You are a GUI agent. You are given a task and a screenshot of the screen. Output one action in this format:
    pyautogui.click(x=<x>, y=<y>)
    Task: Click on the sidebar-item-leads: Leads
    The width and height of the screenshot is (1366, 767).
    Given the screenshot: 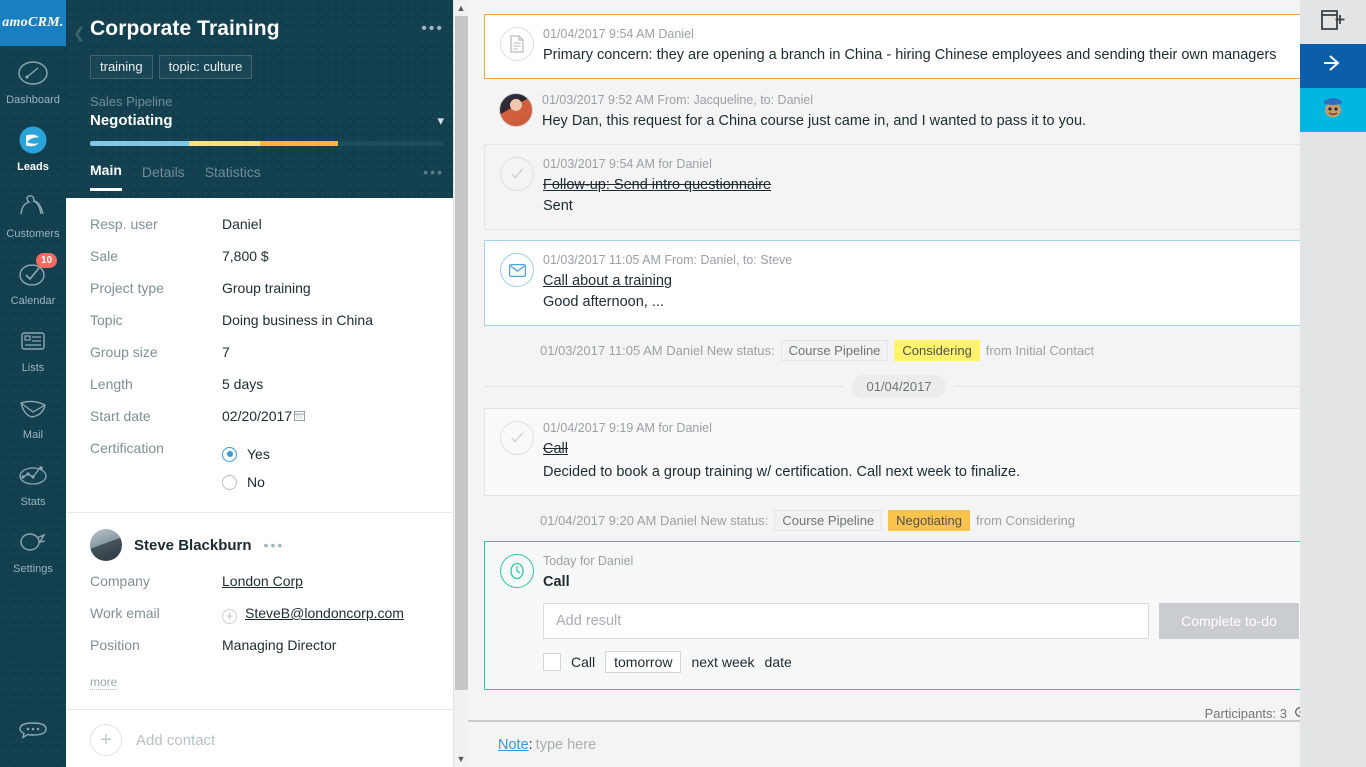 What is the action you would take?
    pyautogui.click(x=33, y=146)
    